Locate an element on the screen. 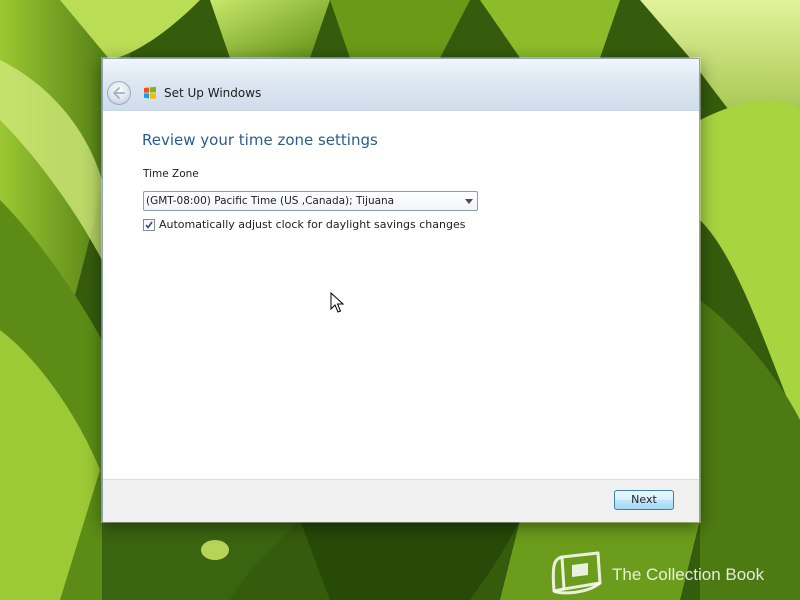 The height and width of the screenshot is (600, 800). back-arrow-icon is located at coordinates (119, 93).